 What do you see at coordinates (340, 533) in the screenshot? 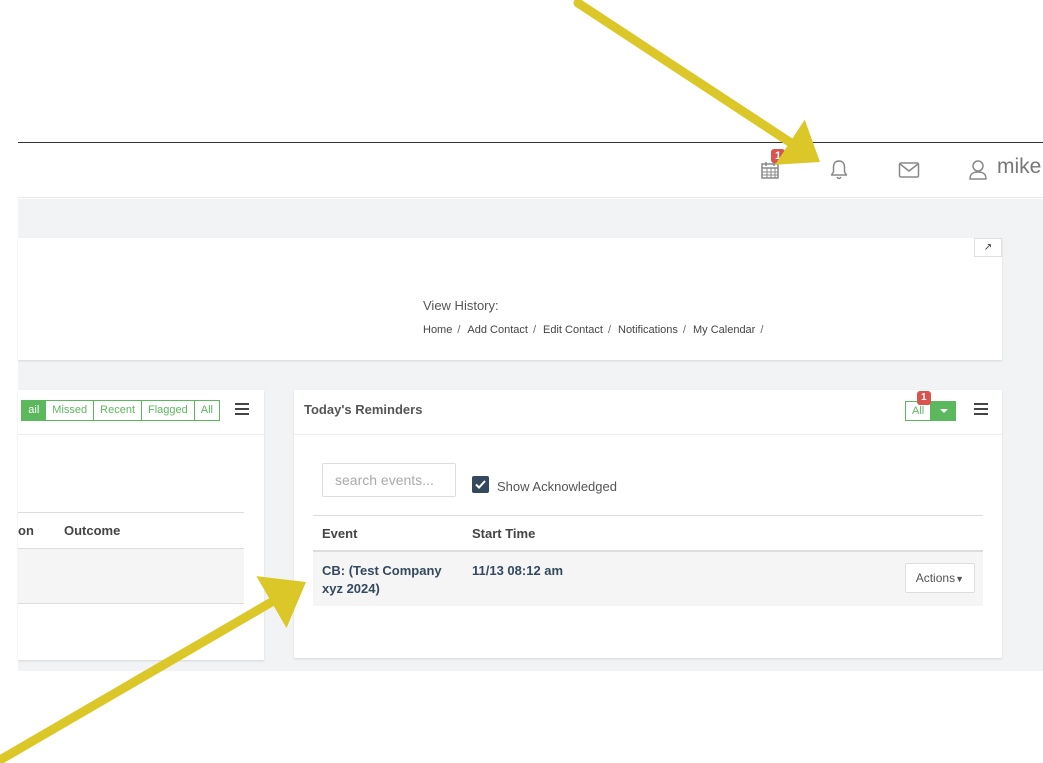
I see `column-header-event: Event` at bounding box center [340, 533].